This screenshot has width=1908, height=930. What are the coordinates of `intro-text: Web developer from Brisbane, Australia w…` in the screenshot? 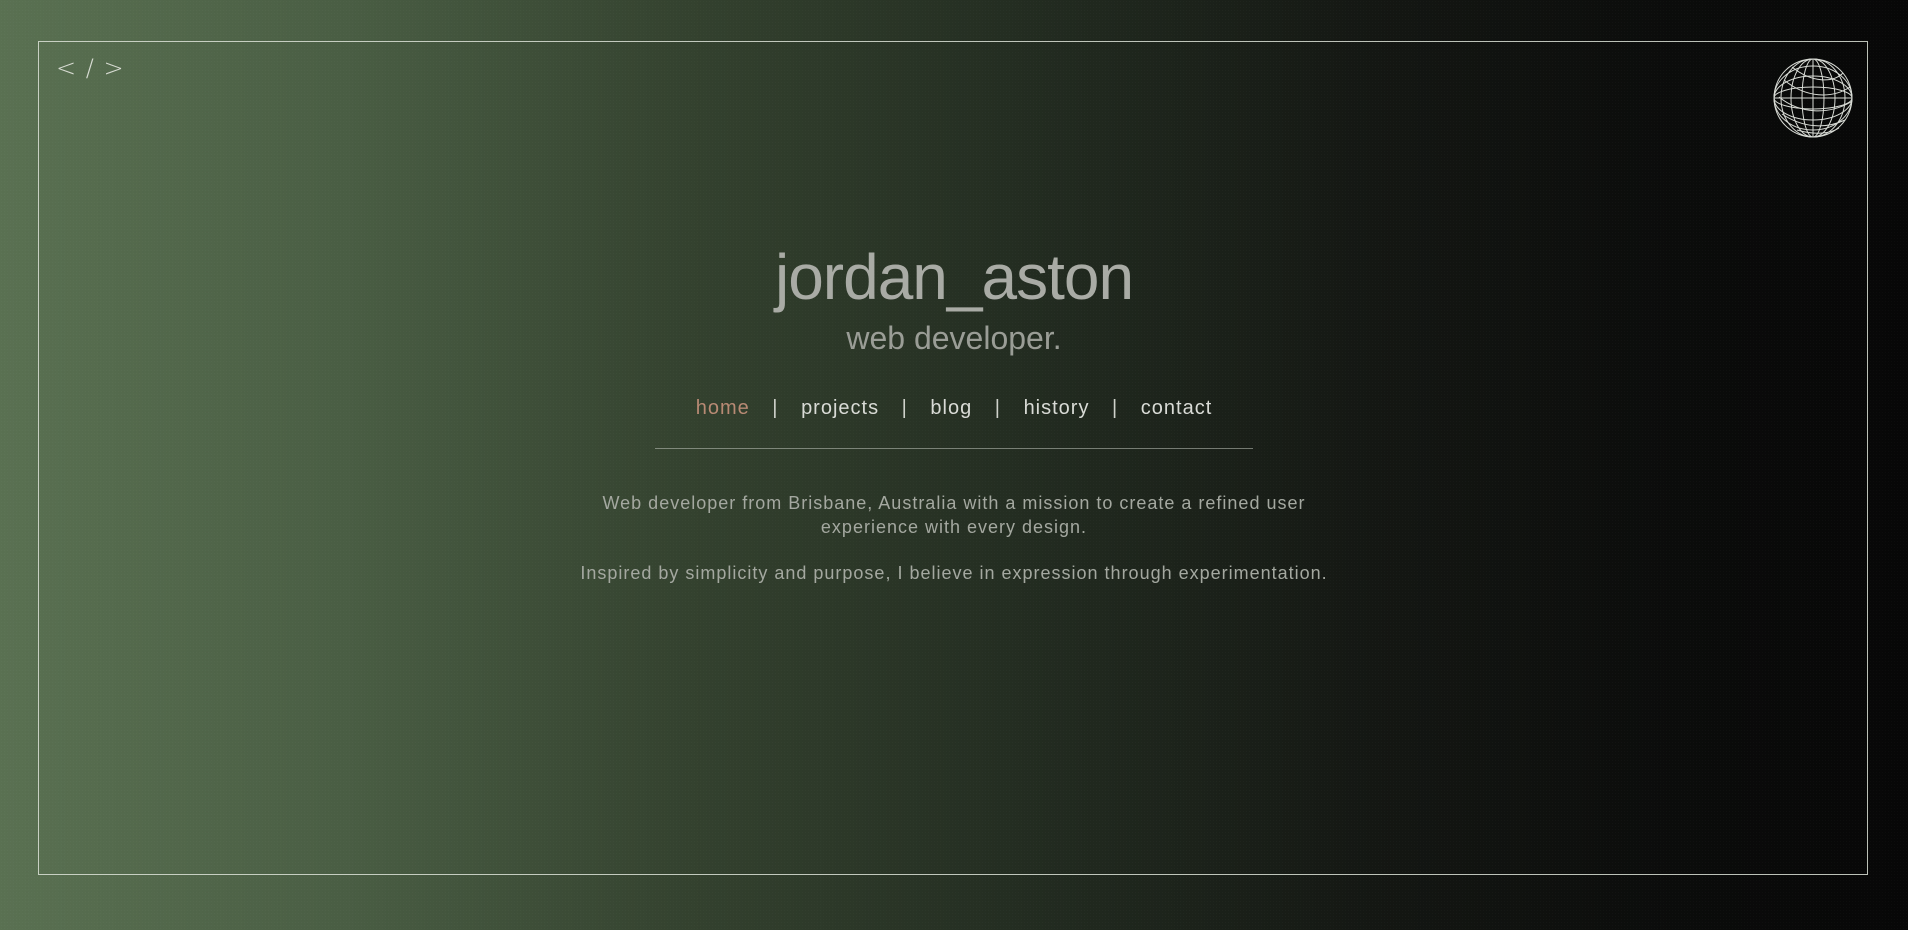 It's located at (954, 549).